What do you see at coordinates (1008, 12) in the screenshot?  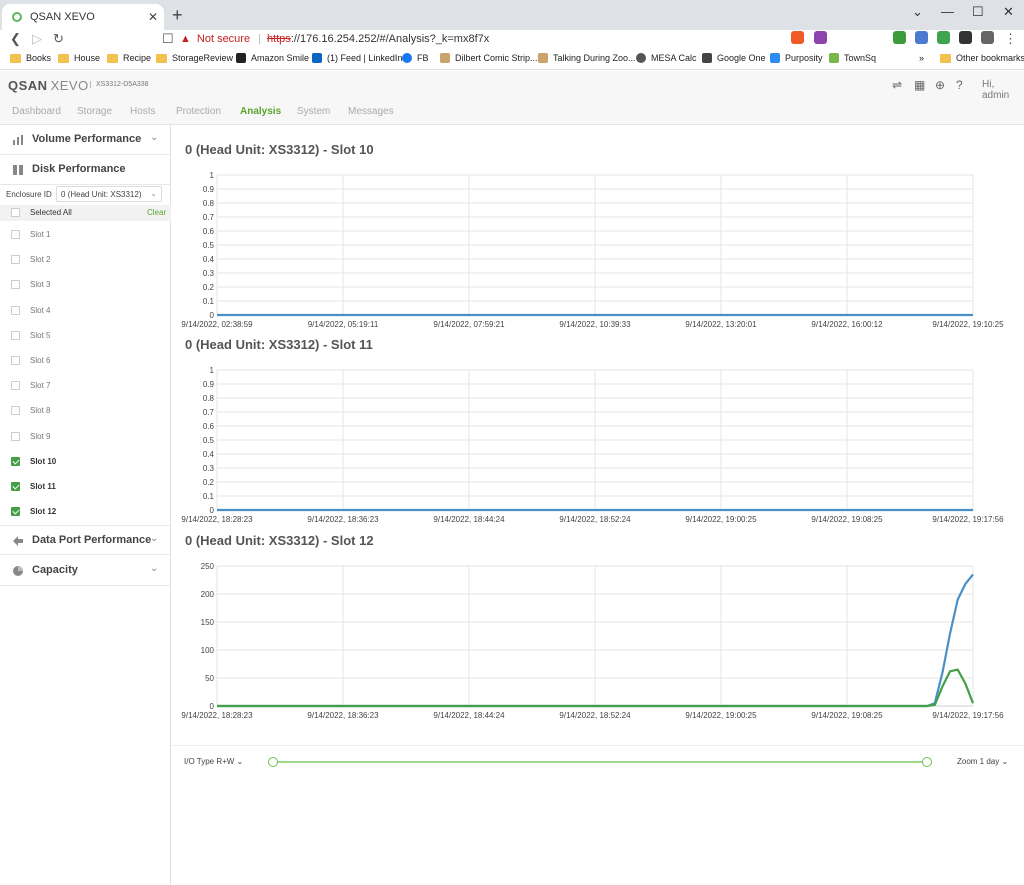 I see `close-window-icon: ✕` at bounding box center [1008, 12].